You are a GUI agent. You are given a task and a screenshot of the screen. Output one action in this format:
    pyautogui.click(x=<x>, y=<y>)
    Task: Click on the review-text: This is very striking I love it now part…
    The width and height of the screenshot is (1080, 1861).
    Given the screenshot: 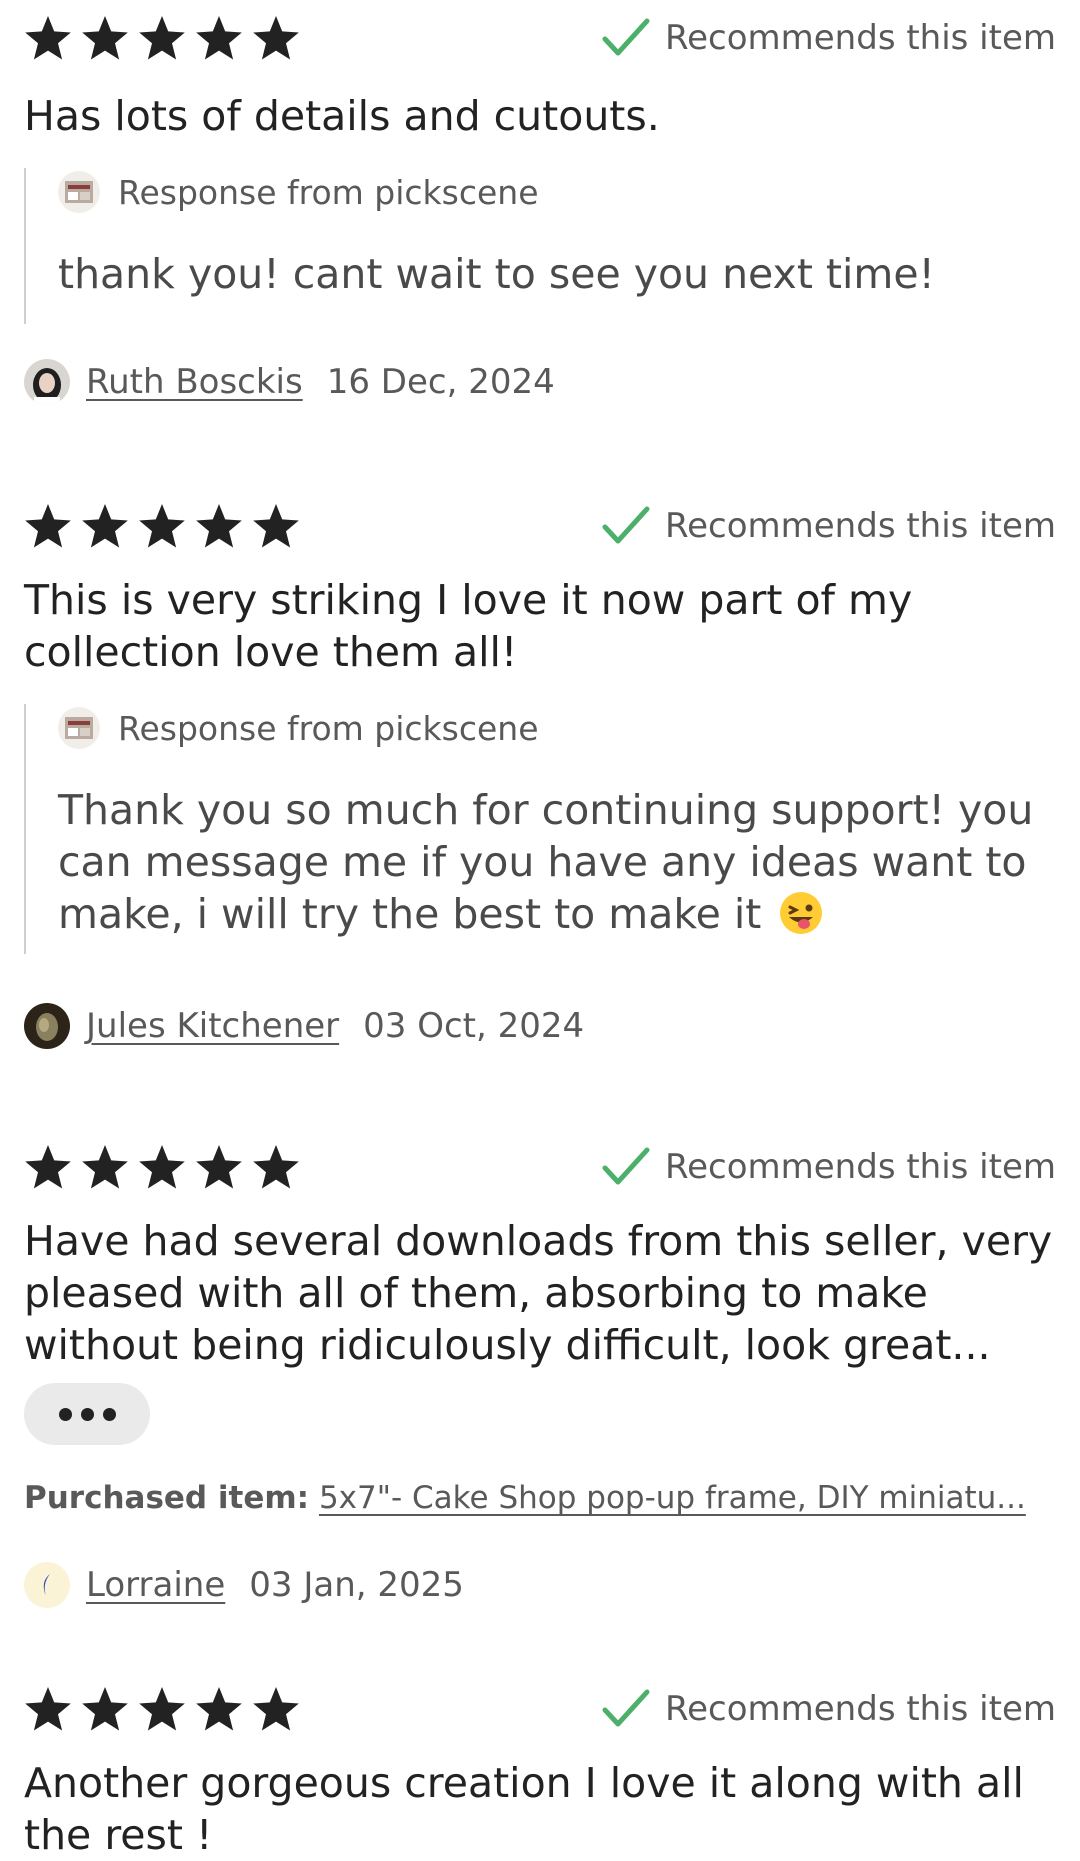 What is the action you would take?
    pyautogui.click(x=468, y=626)
    